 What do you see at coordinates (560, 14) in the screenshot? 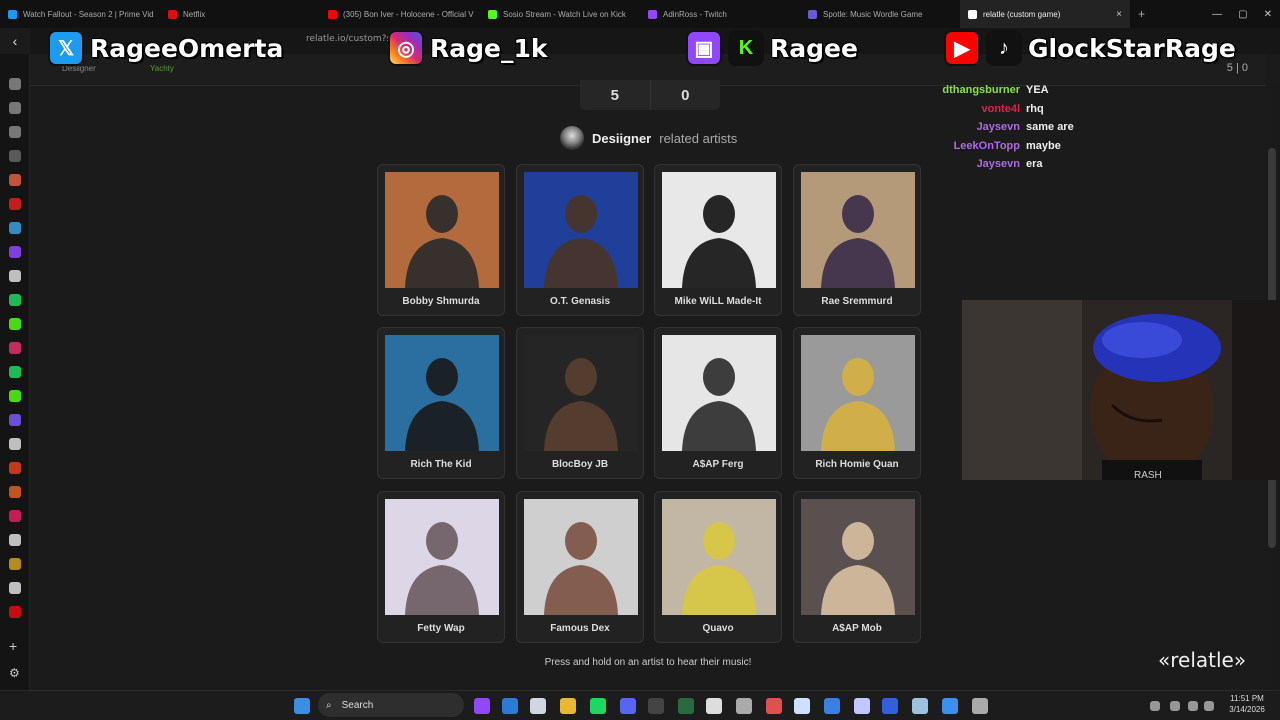
I see `browser-tab: Sosio Stream - Watch Live on Kick` at bounding box center [560, 14].